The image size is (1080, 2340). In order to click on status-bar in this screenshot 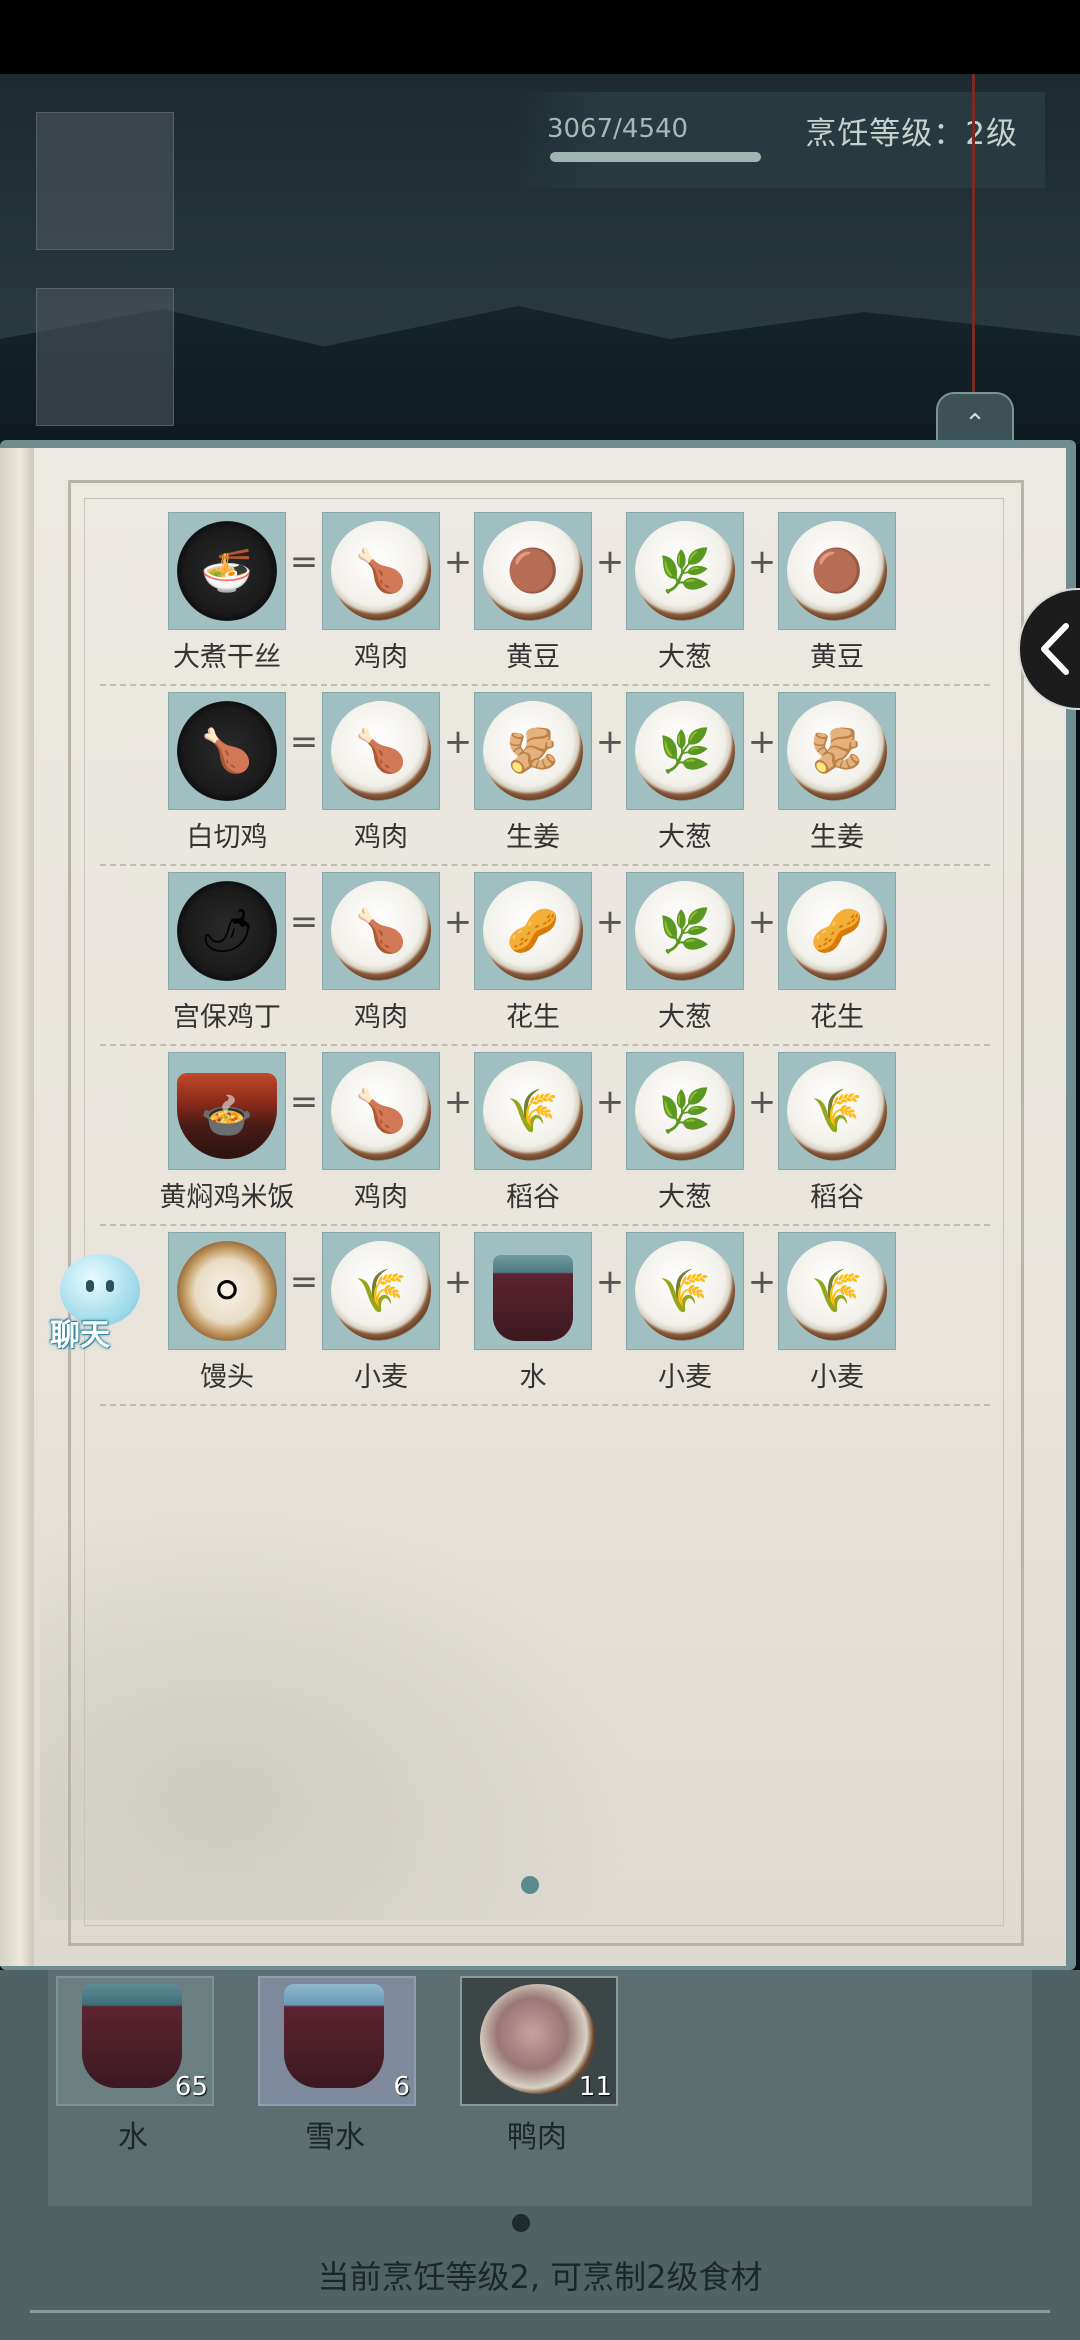, I will do `click(540, 37)`.